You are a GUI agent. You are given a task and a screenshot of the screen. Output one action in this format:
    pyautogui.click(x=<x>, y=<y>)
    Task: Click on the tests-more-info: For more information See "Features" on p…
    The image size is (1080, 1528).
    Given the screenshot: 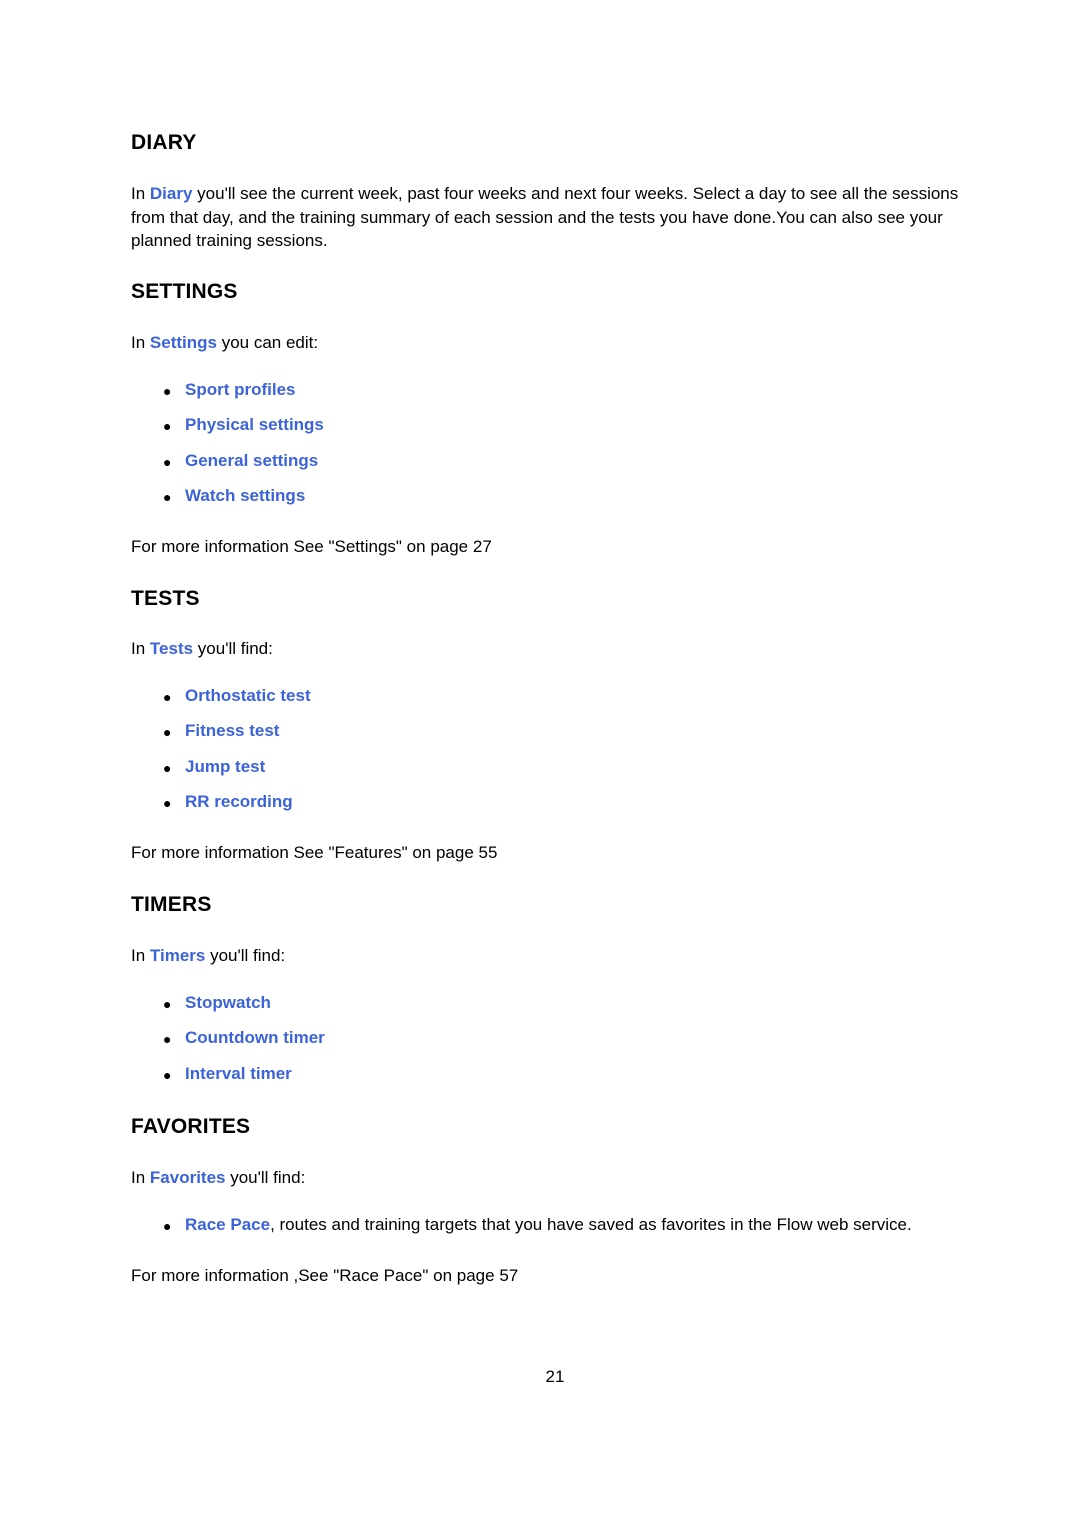 What is the action you would take?
    pyautogui.click(x=561, y=853)
    